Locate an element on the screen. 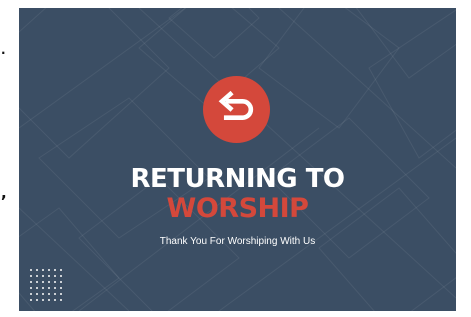  edge-comma: , is located at coordinates (4, 193).